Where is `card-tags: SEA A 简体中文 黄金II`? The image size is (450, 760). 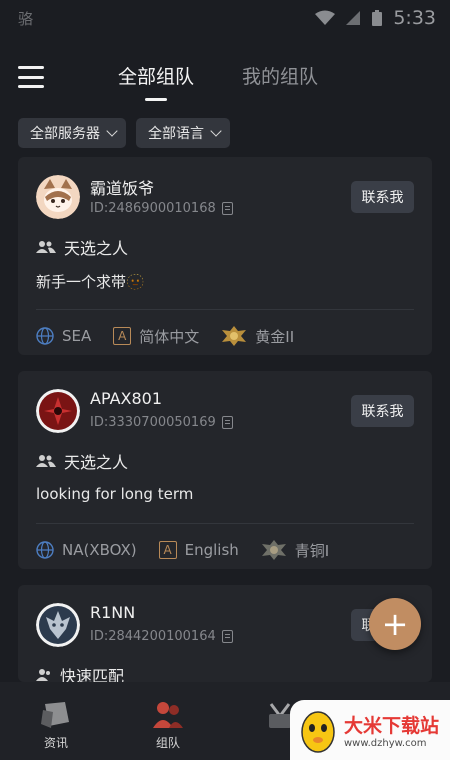 card-tags: SEA A 简体中文 黄金II is located at coordinates (165, 336).